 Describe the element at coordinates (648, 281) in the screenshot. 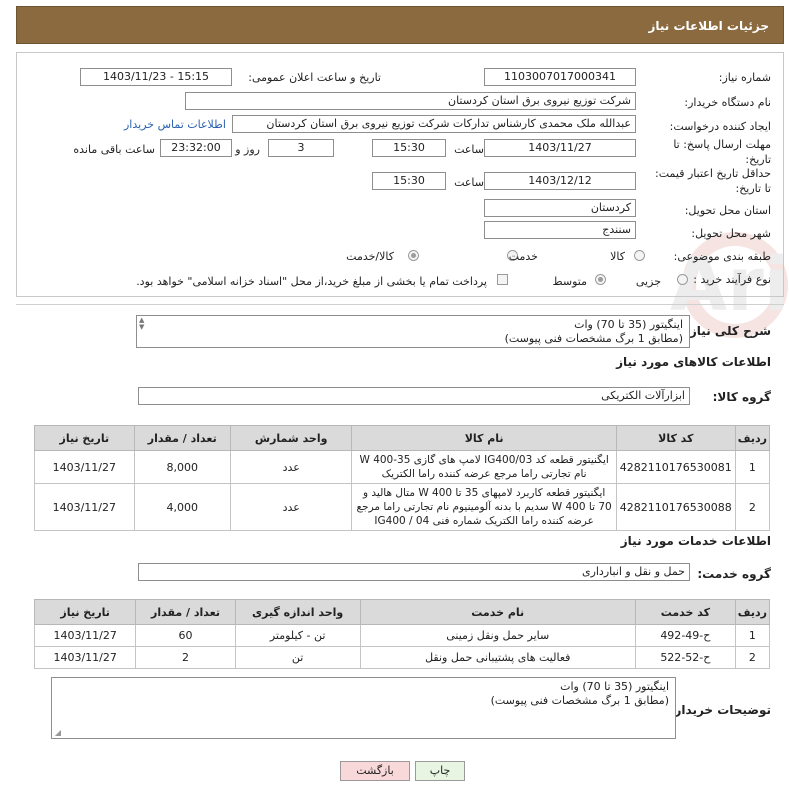

I see `process-option-minor: جزیی` at that location.